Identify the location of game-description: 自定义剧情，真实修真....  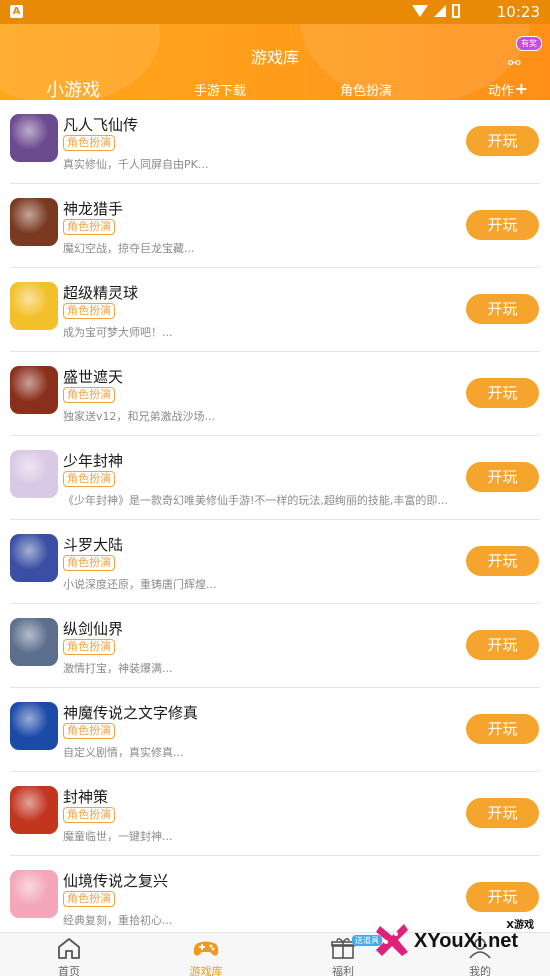
(123, 752).